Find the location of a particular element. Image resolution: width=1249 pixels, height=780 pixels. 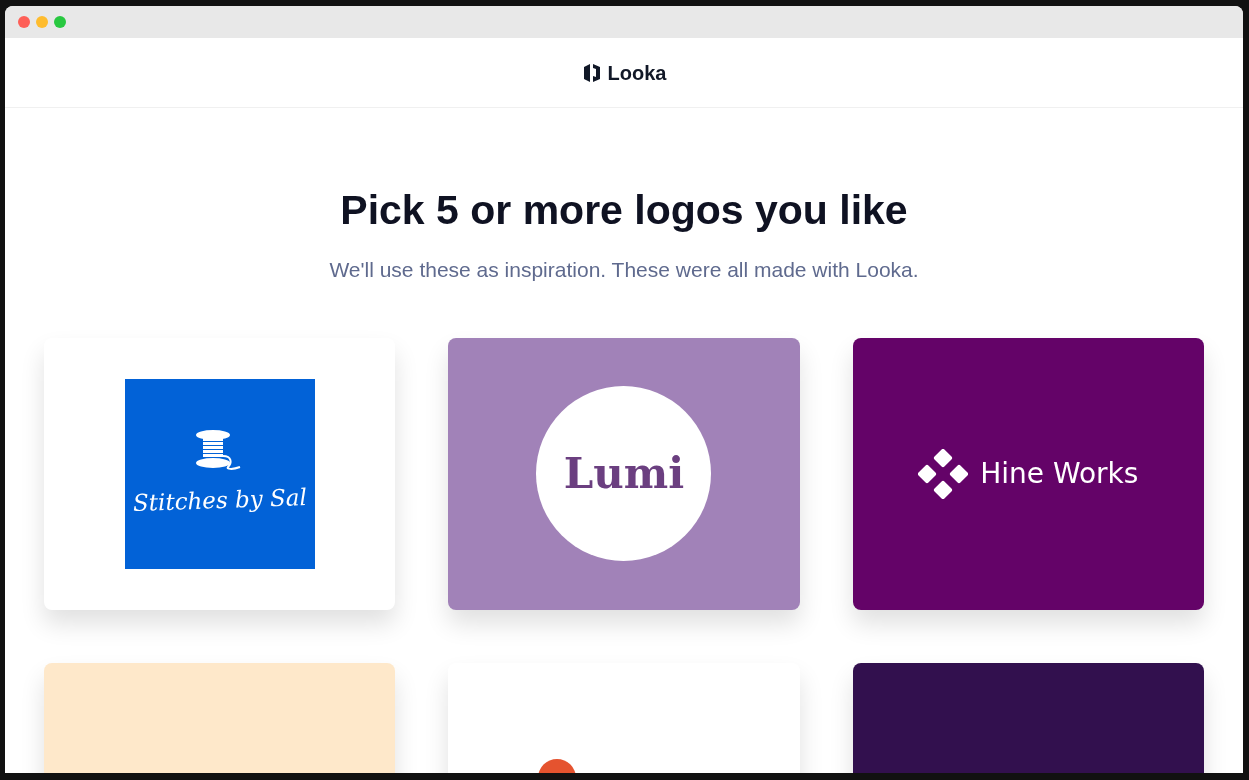

close-icon is located at coordinates (24, 22).